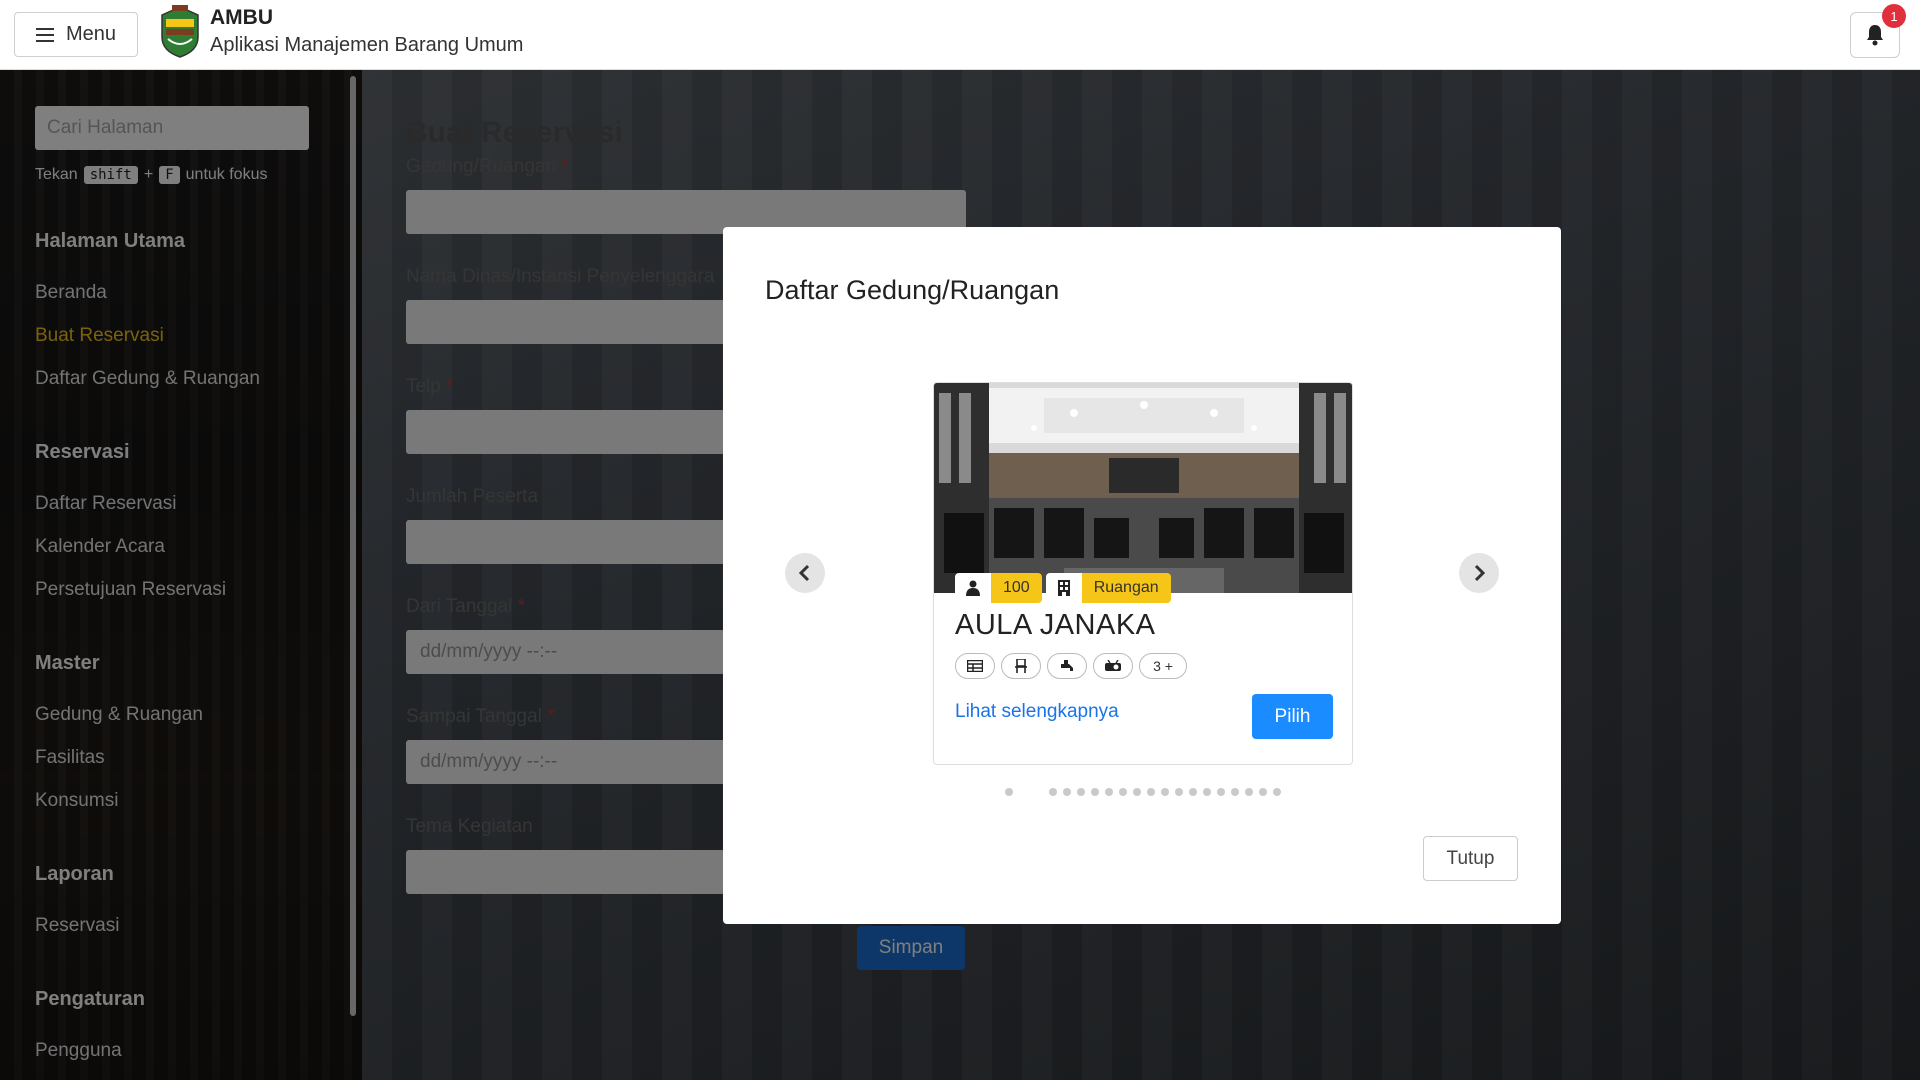  Describe the element at coordinates (1894, 16) in the screenshot. I see `notification-badge: 1` at that location.